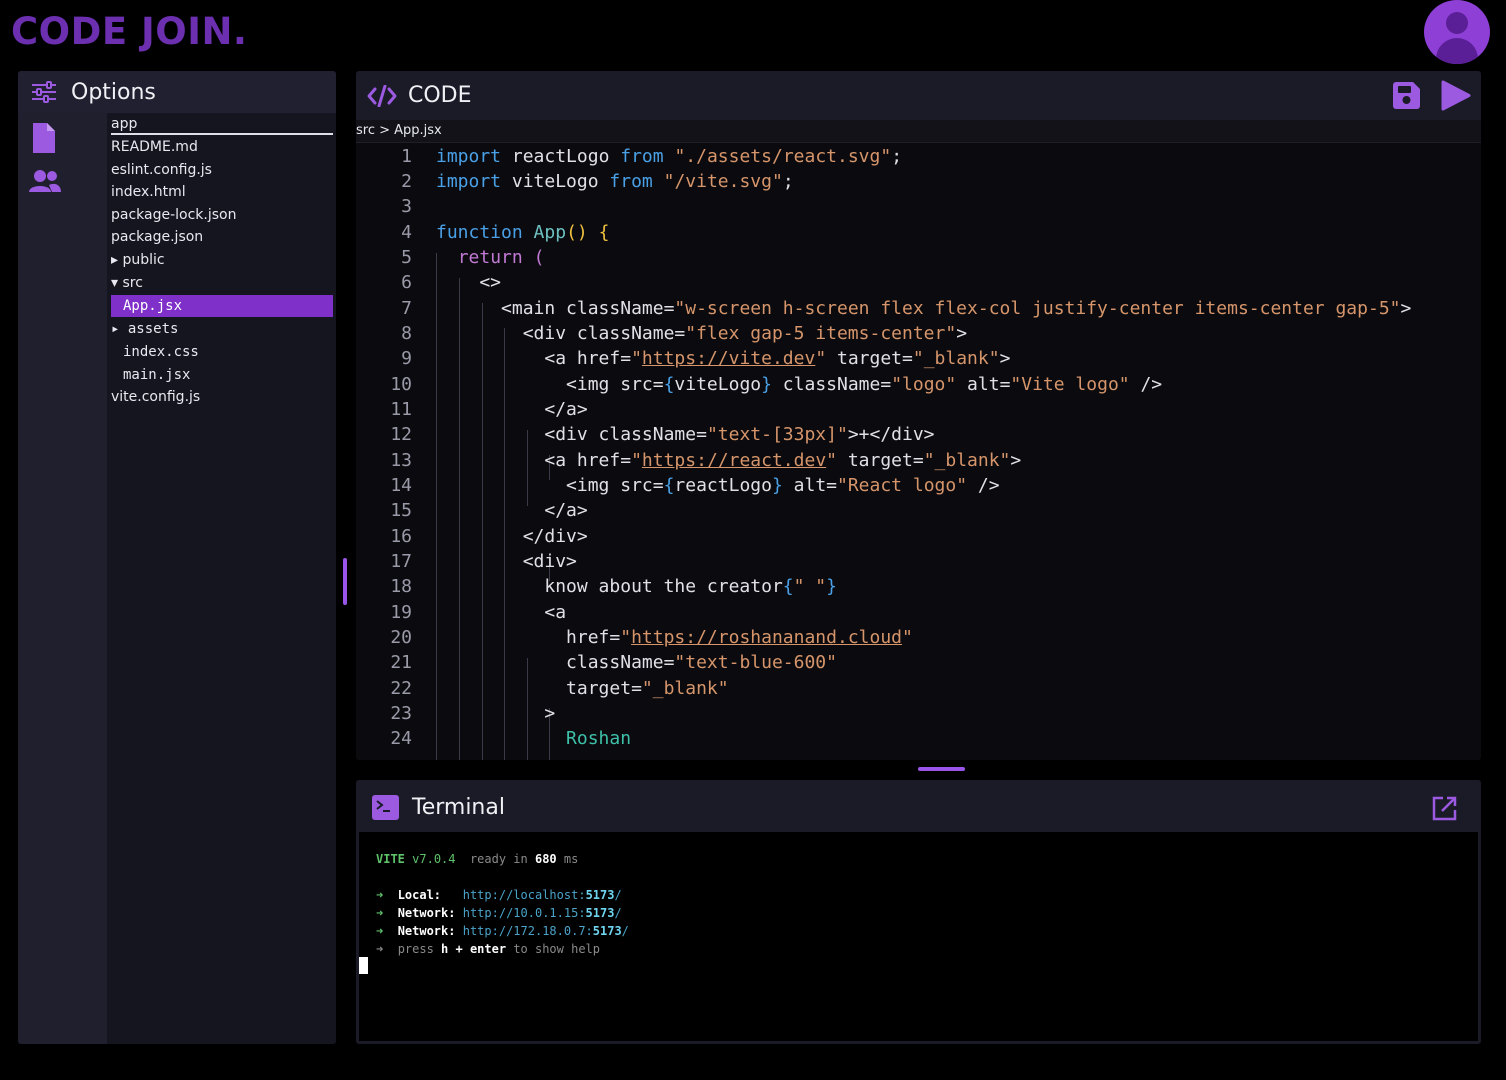  I want to click on code-token: https://vite.dev, so click(728, 358).